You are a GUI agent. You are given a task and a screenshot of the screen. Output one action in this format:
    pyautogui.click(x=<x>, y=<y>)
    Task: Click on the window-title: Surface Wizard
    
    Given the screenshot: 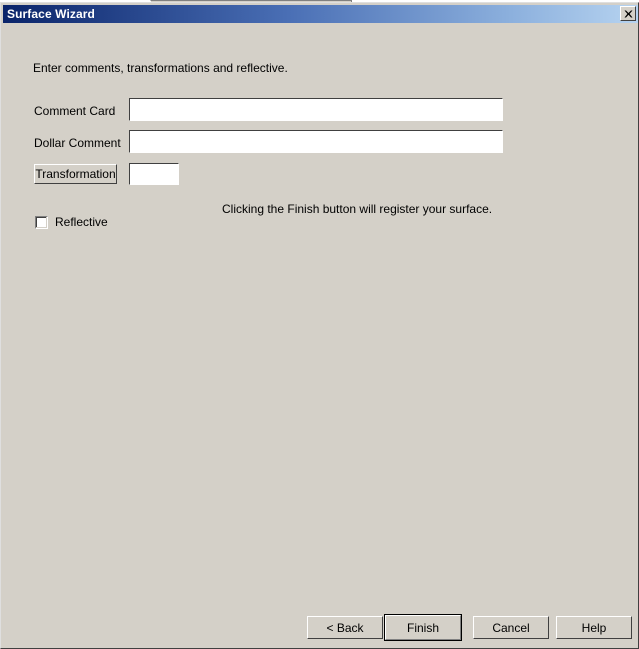 What is the action you would take?
    pyautogui.click(x=51, y=14)
    